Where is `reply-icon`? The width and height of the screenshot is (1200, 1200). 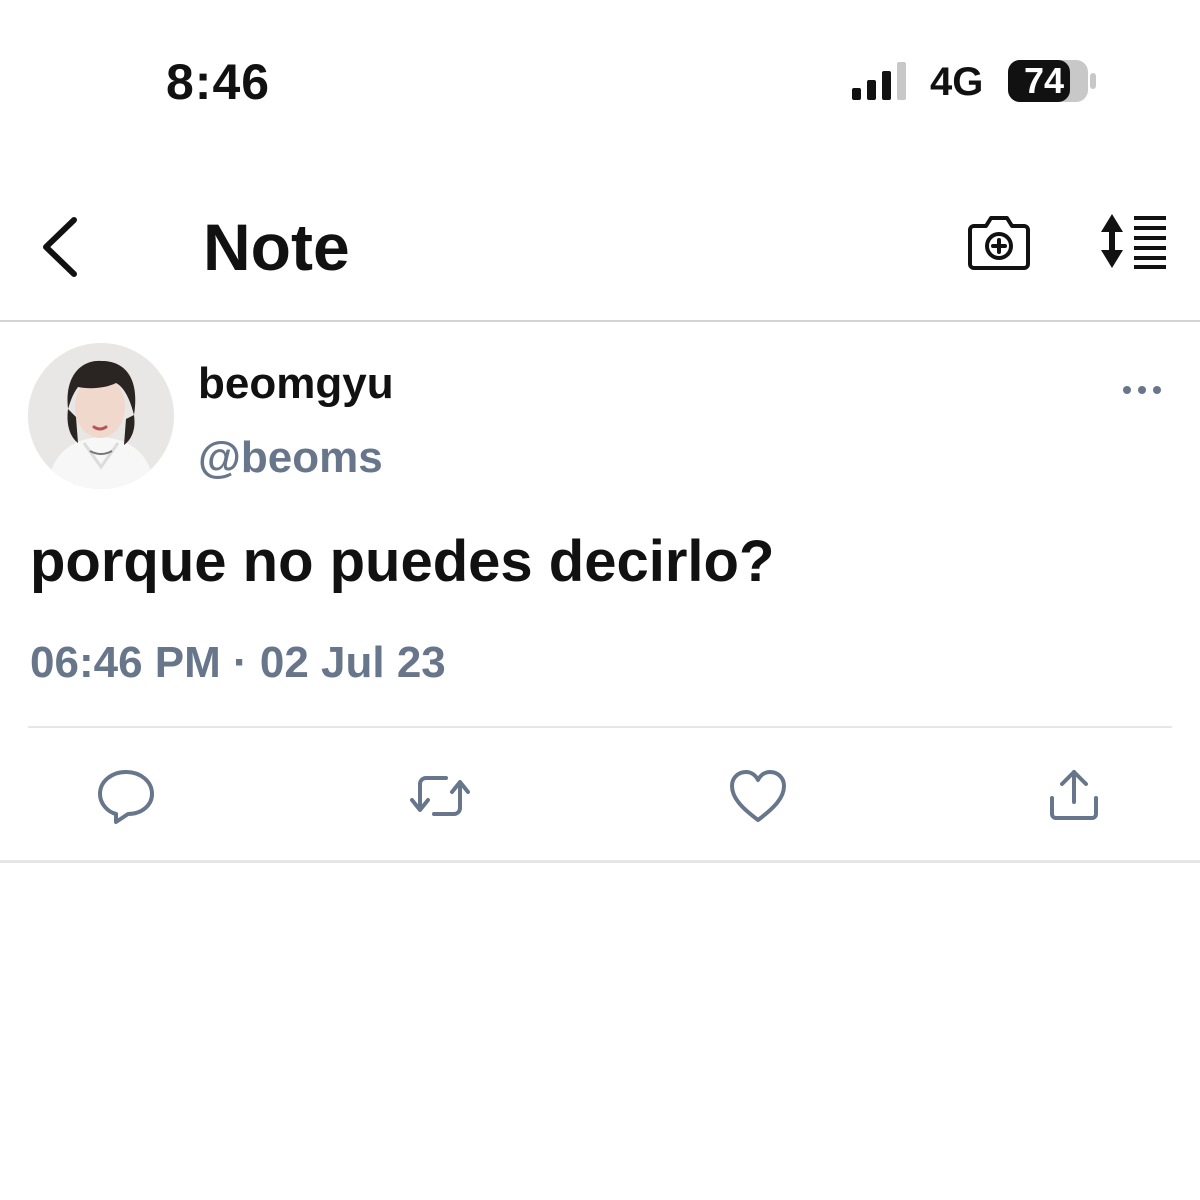 reply-icon is located at coordinates (126, 796).